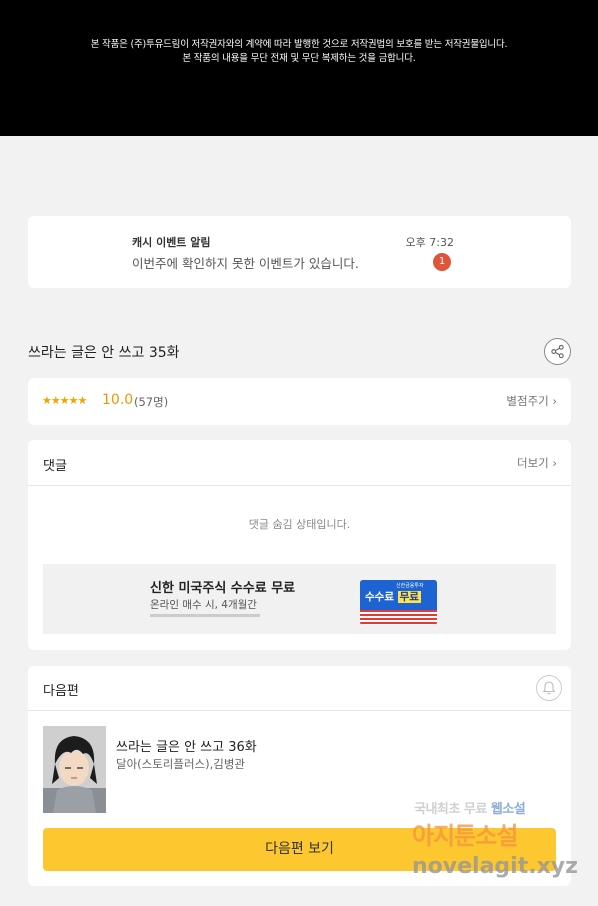  I want to click on watermark-line-1b: 웹소설, so click(508, 809).